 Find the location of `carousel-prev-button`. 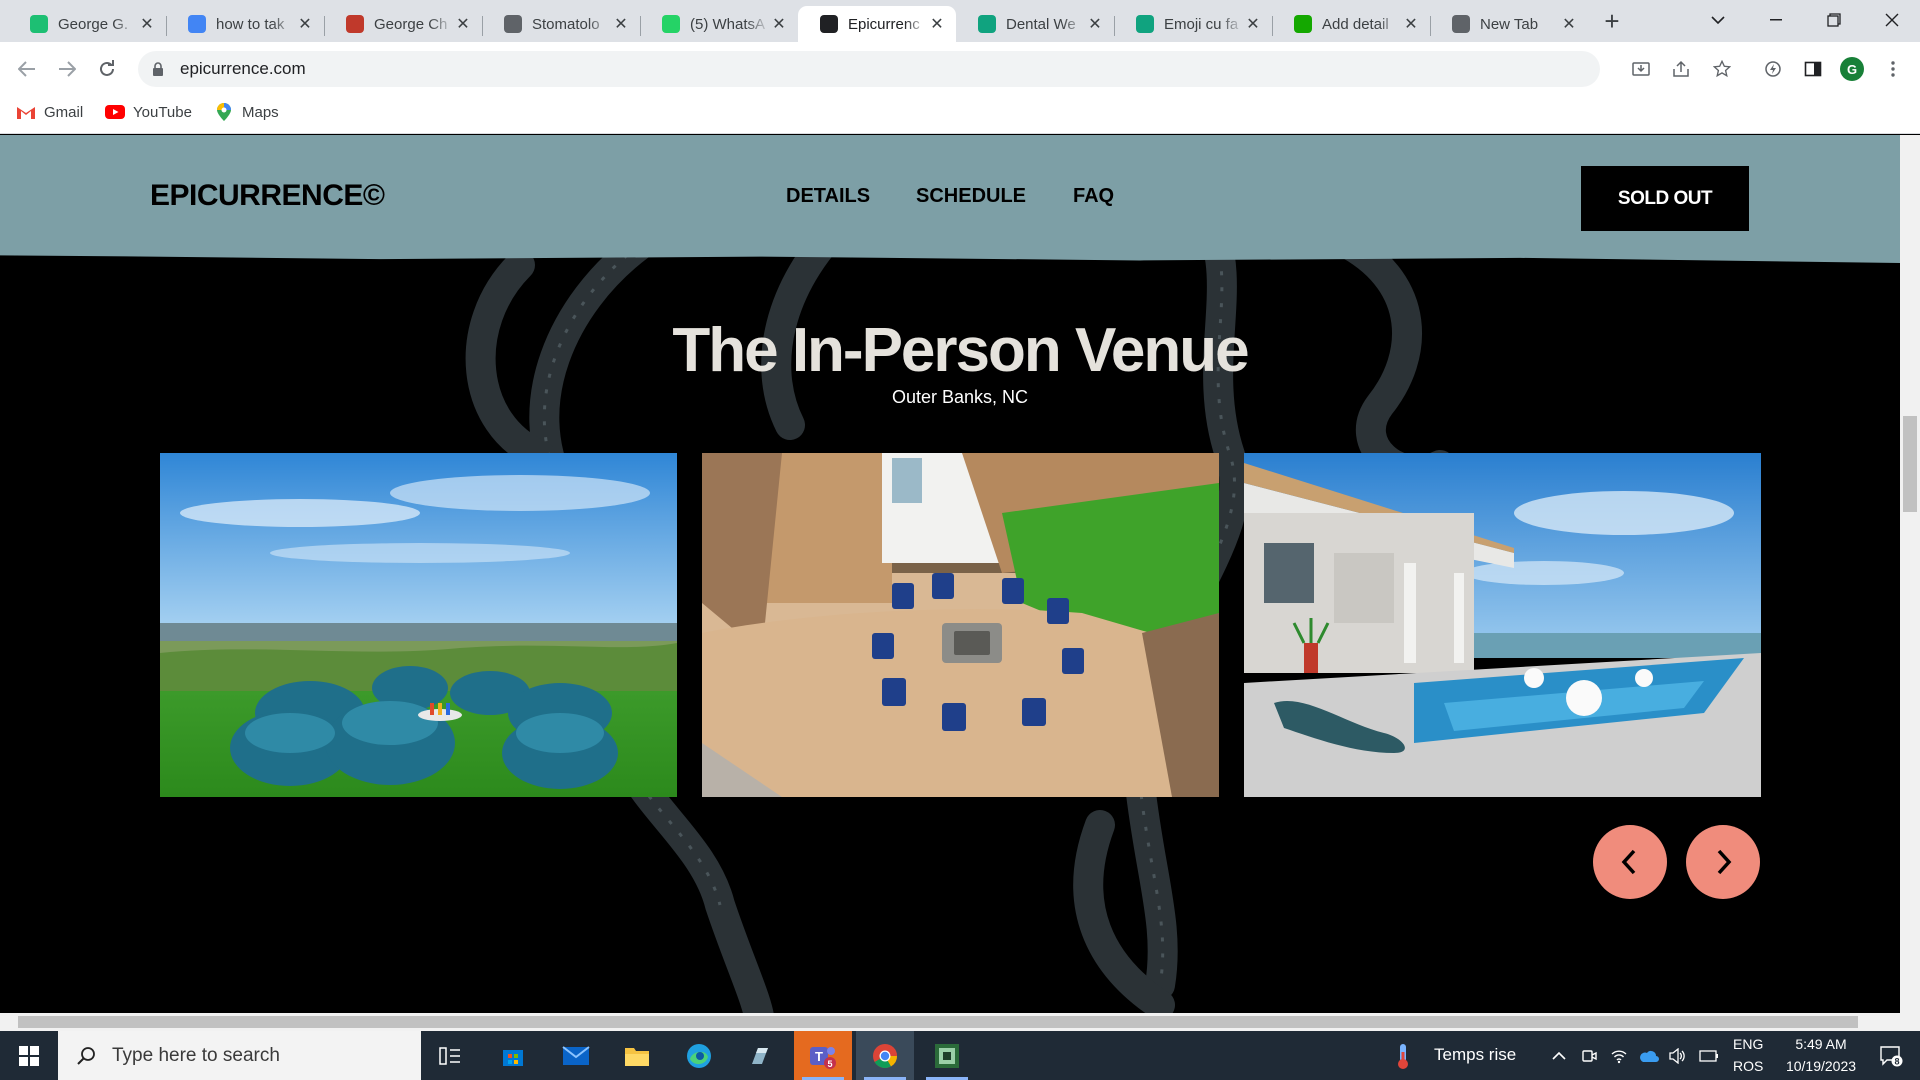

carousel-prev-button is located at coordinates (1630, 862).